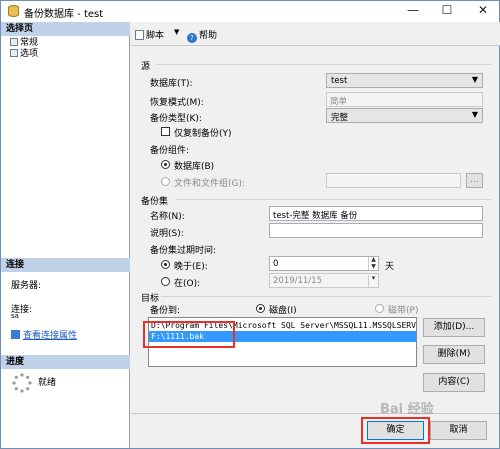  What do you see at coordinates (13, 11) in the screenshot?
I see `database-icon` at bounding box center [13, 11].